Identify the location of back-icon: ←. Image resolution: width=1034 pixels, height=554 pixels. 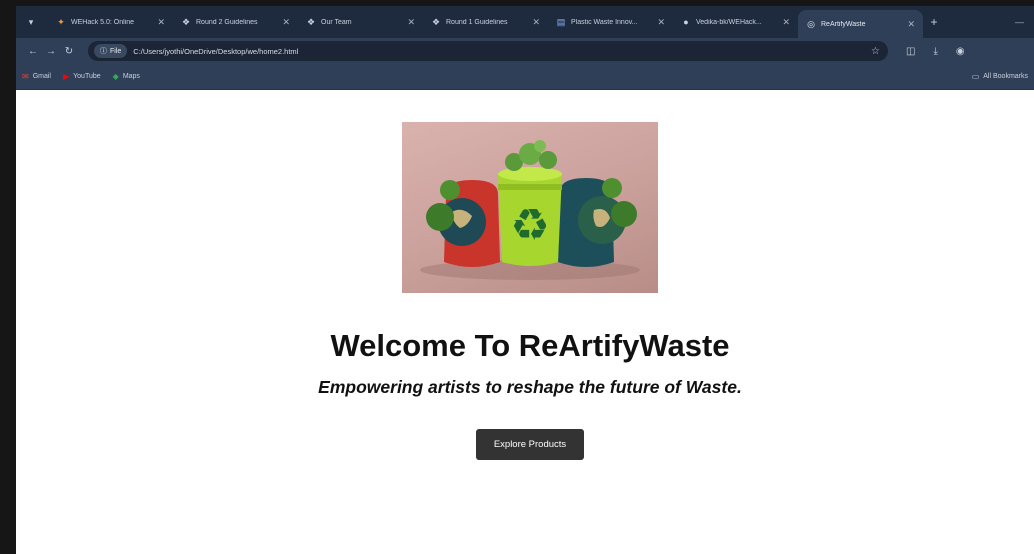
(33, 51).